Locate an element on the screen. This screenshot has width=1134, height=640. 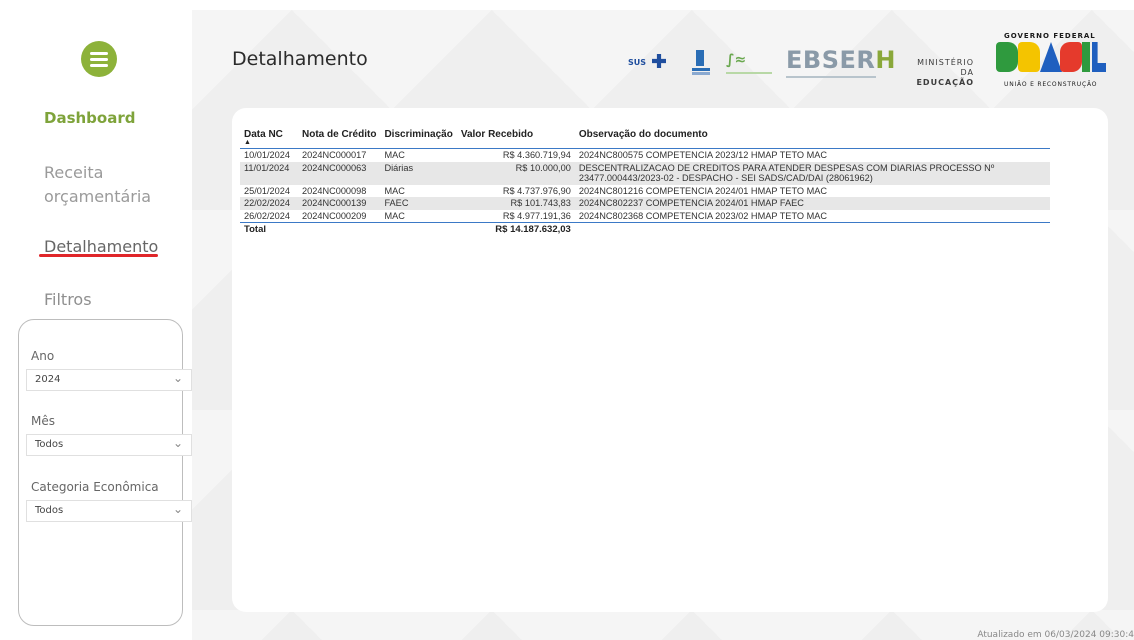
last-updated-text: Atualizado em 06/03/2024 09:30:4 is located at coordinates (1055, 635).